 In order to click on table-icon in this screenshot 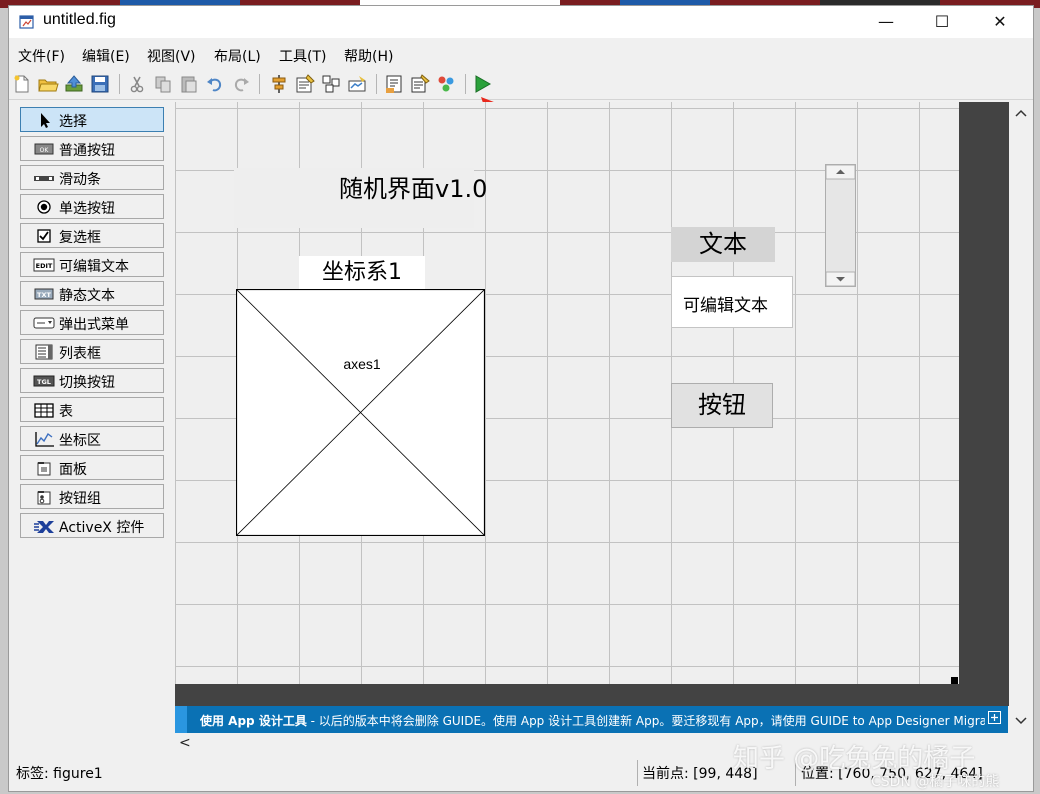, I will do `click(44, 410)`.